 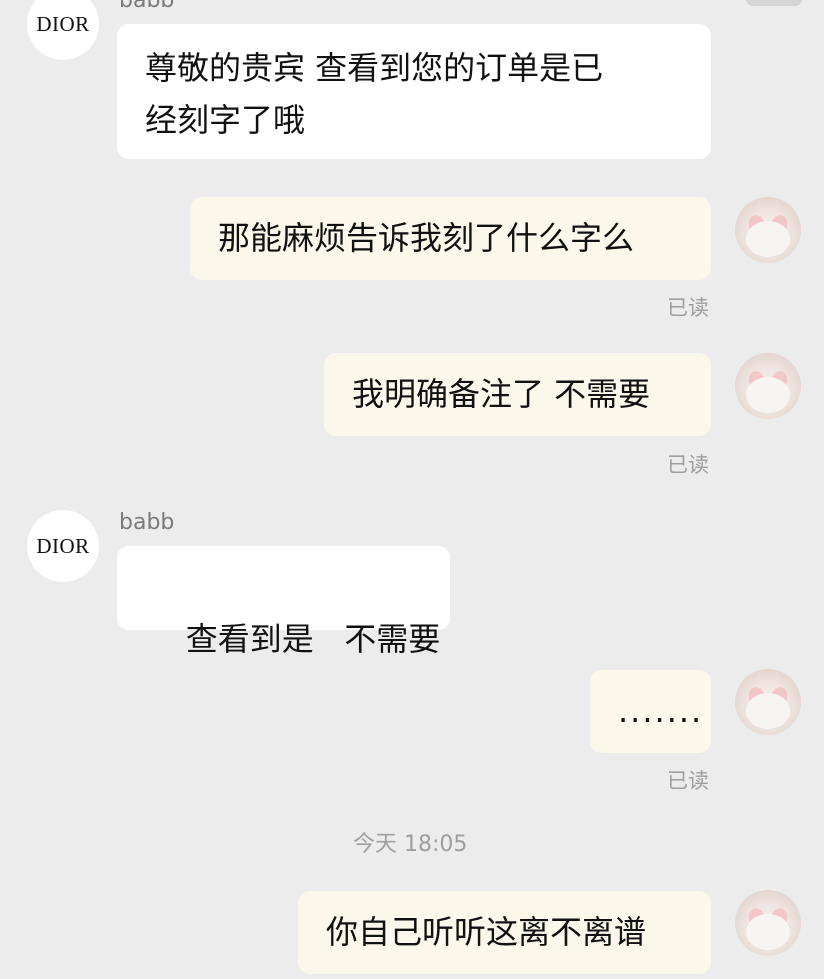 I want to click on message-bubble-outgoing: 你自己听听这离不离谱, so click(x=504, y=932).